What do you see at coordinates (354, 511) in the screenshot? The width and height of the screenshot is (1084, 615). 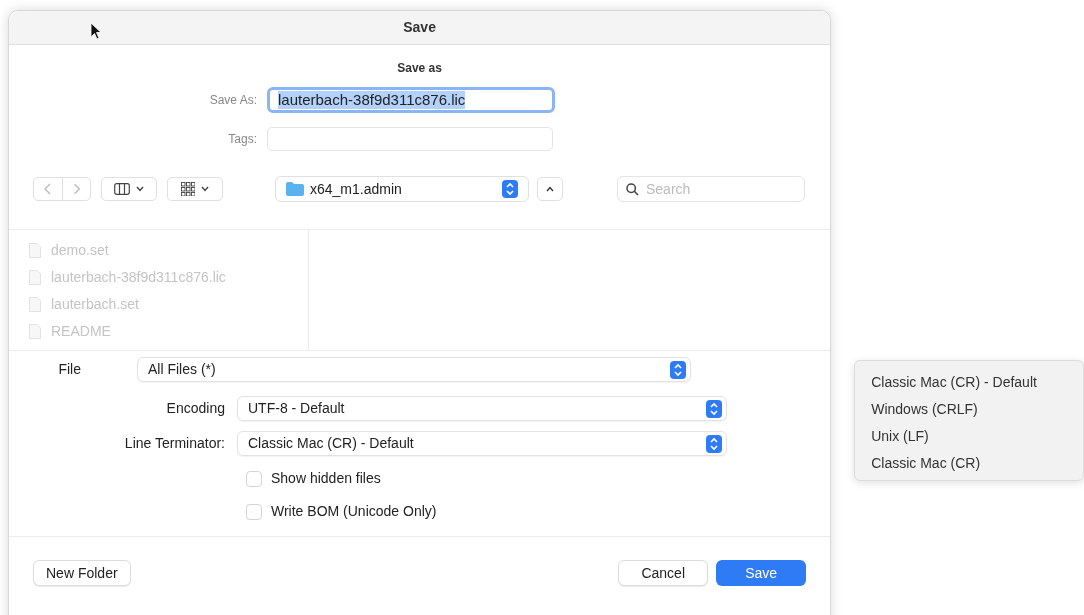 I see `checkbox-label: Write BOM (Unicode Only)` at bounding box center [354, 511].